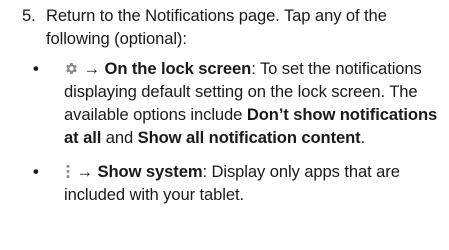 This screenshot has width=449, height=250. Describe the element at coordinates (68, 171) in the screenshot. I see `more-options-icon` at that location.